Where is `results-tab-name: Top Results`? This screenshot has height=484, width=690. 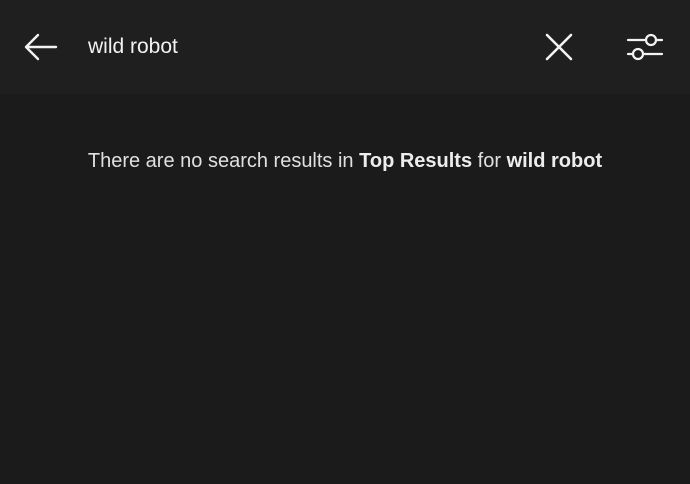 results-tab-name: Top Results is located at coordinates (416, 161).